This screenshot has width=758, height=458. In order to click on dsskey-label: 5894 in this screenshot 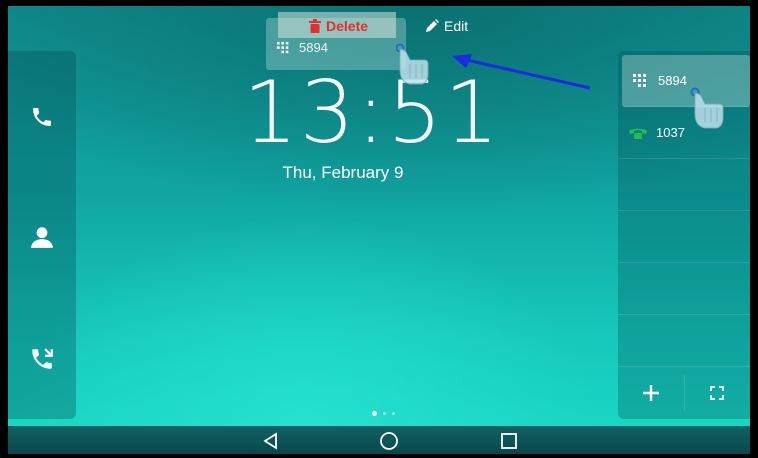, I will do `click(672, 80)`.